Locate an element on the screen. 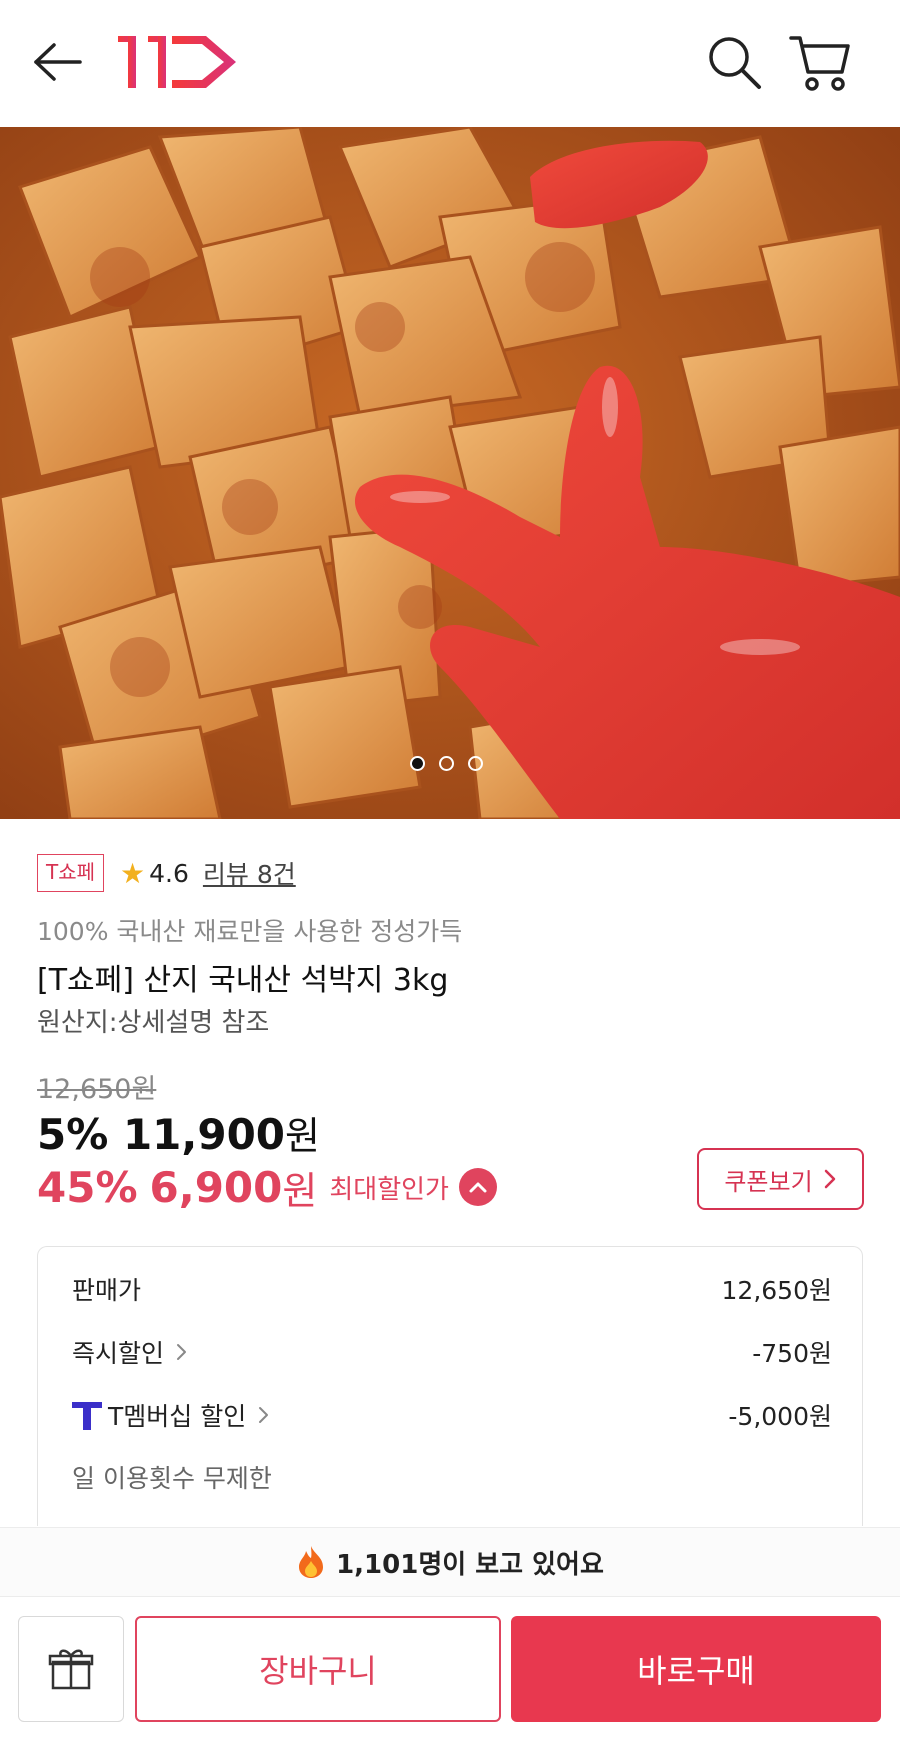 The height and width of the screenshot is (1741, 900). logo-mark is located at coordinates (177, 62).